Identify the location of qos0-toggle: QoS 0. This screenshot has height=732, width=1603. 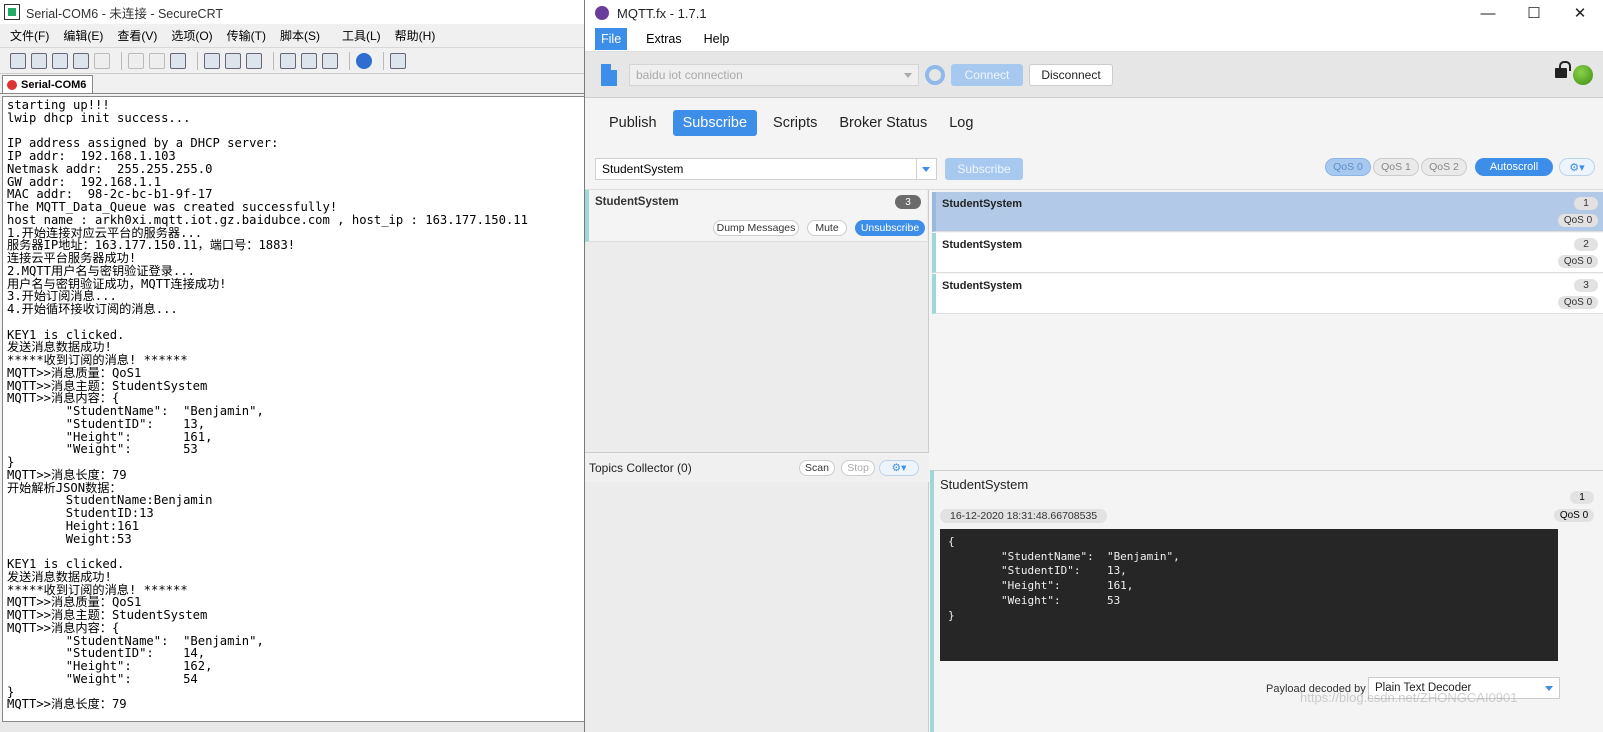
(1348, 167).